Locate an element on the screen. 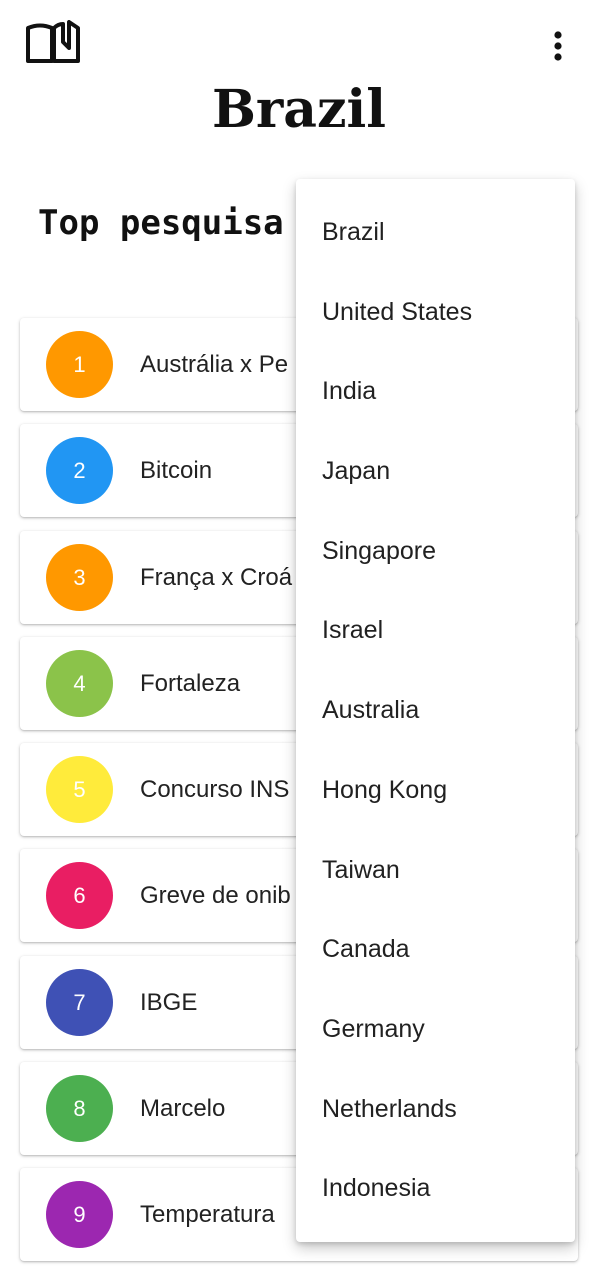  rank-badge: 4 is located at coordinates (79, 683).